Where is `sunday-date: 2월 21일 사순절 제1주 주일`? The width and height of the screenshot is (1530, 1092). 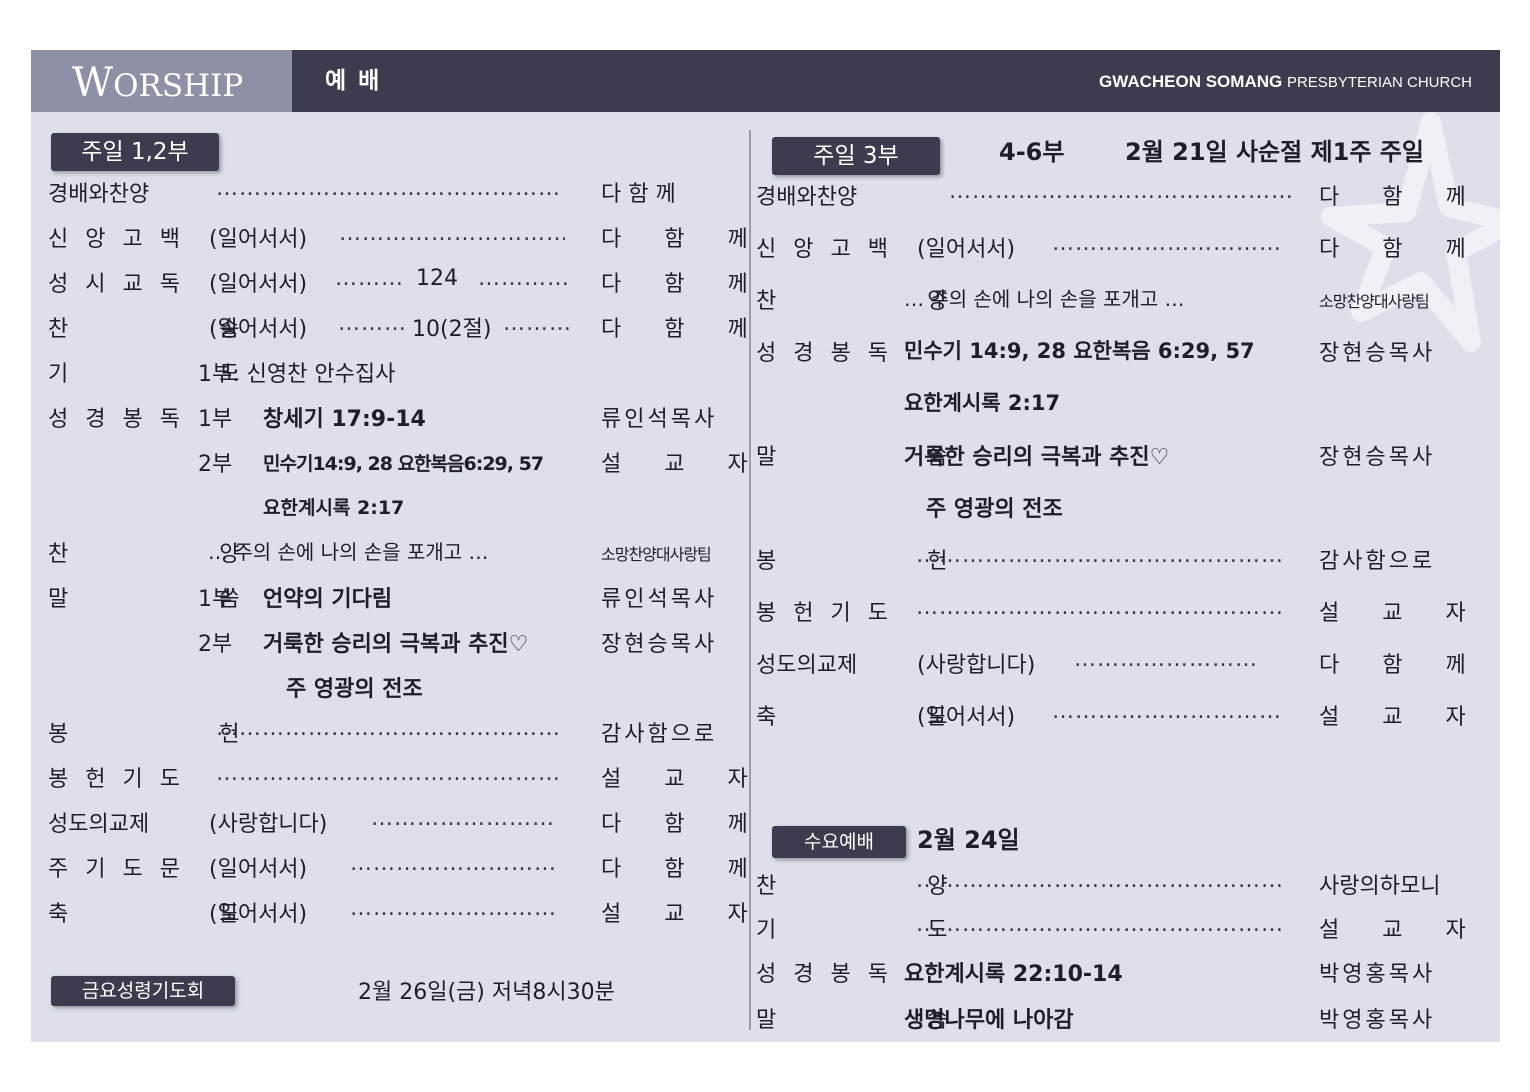
sunday-date: 2월 21일 사순절 제1주 주일 is located at coordinates (1274, 152).